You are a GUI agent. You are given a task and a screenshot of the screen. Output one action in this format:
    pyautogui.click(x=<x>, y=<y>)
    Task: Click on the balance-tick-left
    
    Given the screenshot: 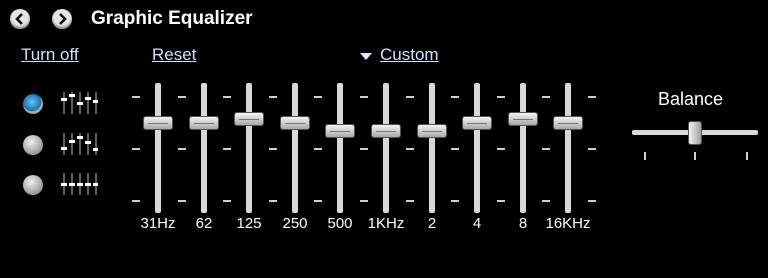 What is the action you would take?
    pyautogui.click(x=645, y=156)
    